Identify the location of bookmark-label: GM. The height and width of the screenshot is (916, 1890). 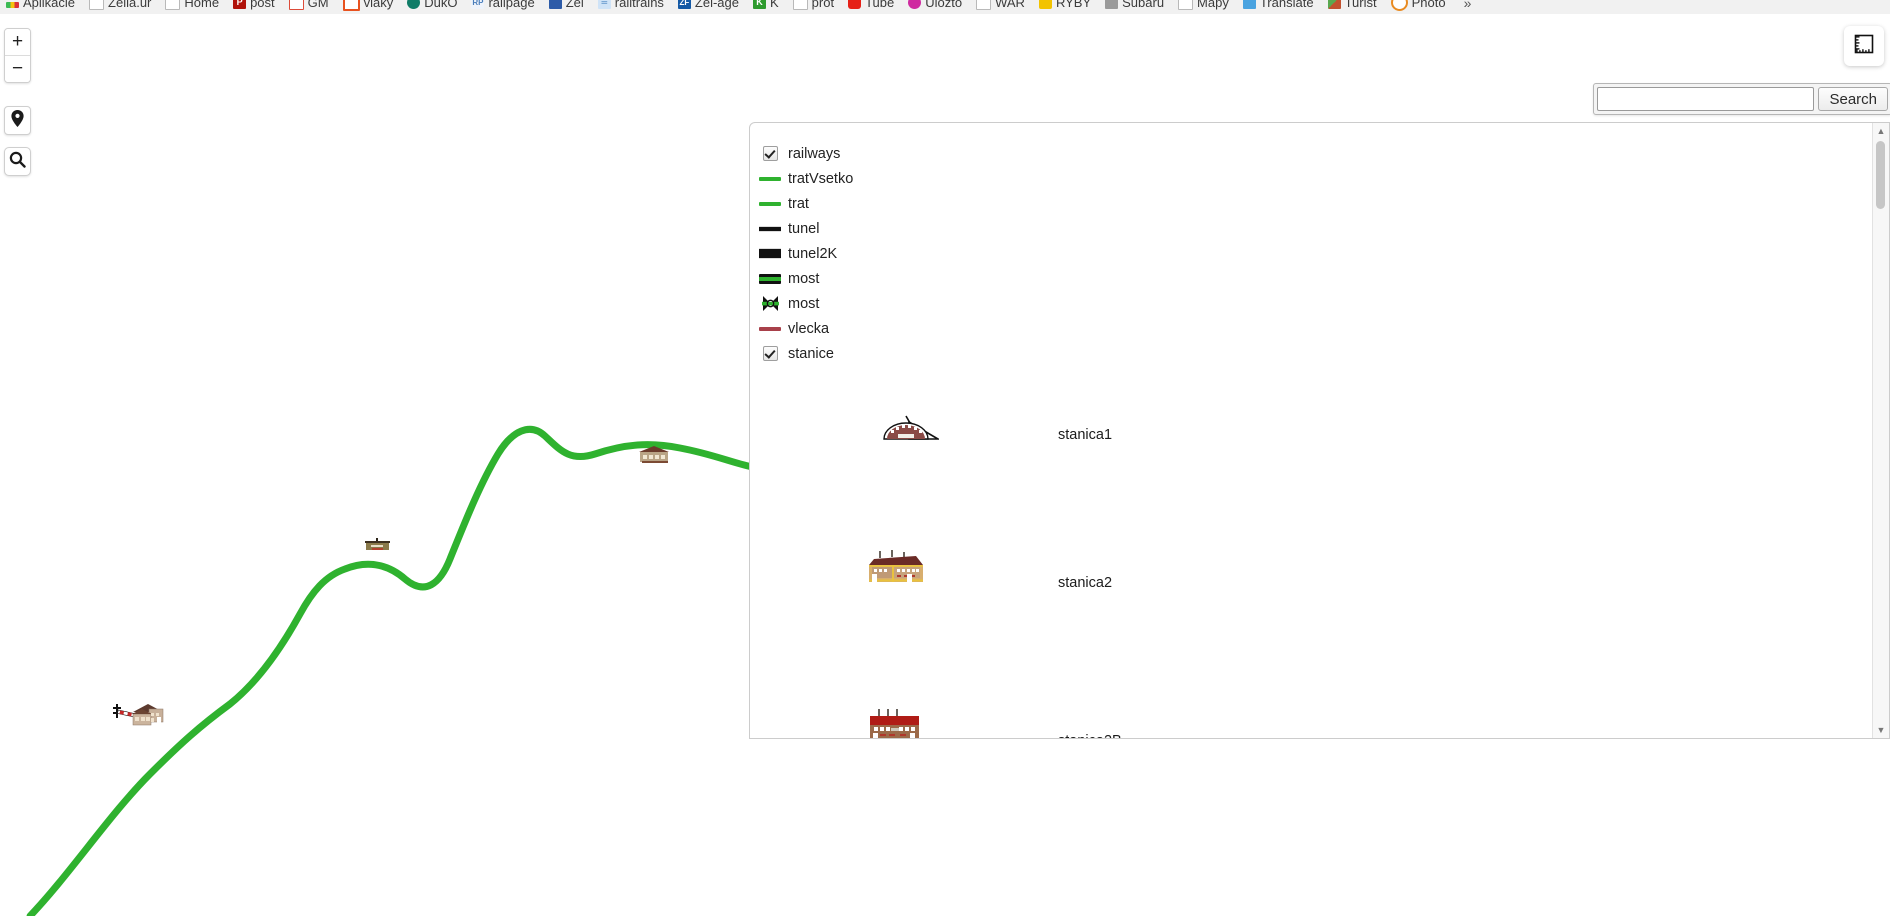
(318, 5).